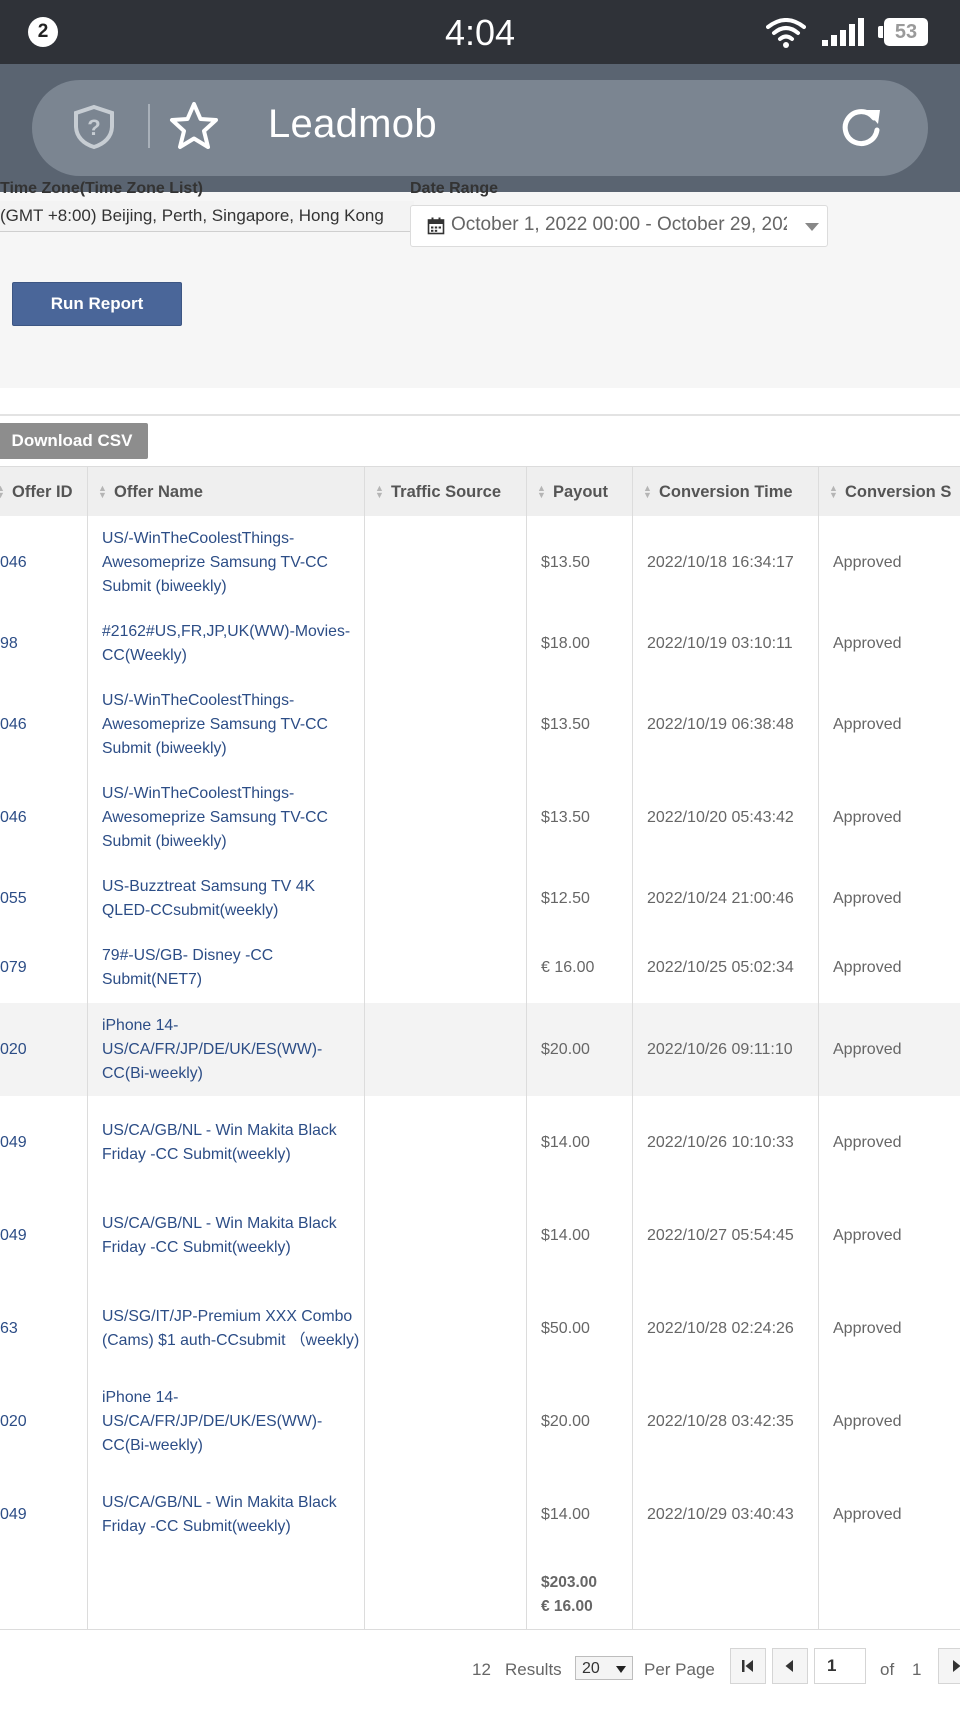 The height and width of the screenshot is (1732, 960). Describe the element at coordinates (194, 126) in the screenshot. I see `star-icon` at that location.